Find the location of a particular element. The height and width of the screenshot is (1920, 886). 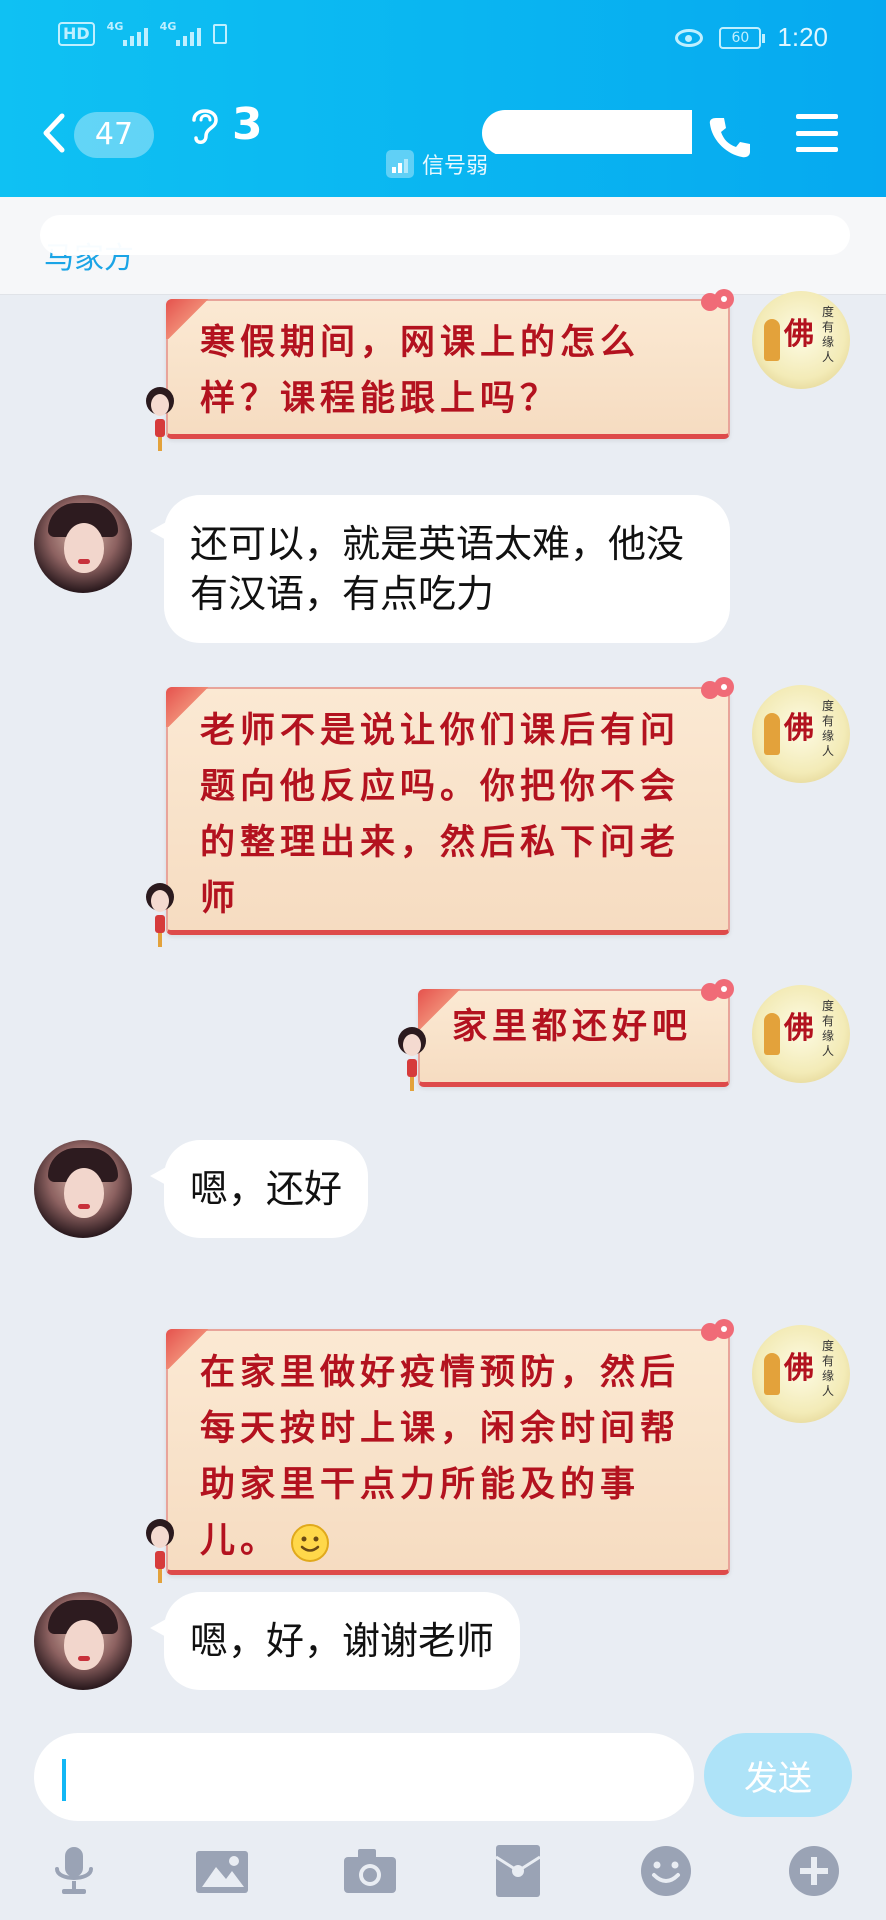

cell-signal-icon-2: 4G is located at coordinates (180, 33).